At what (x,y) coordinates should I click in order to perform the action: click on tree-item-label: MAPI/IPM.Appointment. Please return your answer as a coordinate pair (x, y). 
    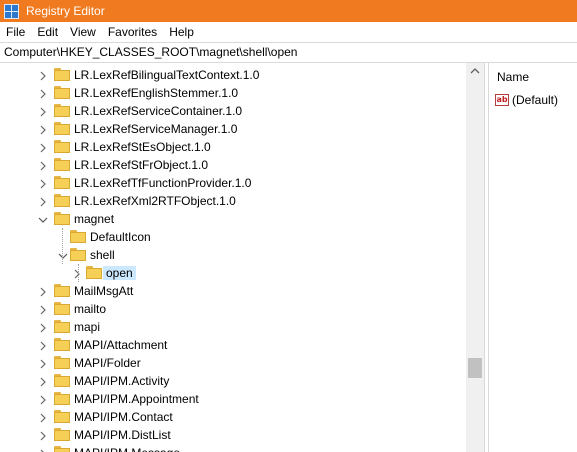
    Looking at the image, I should click on (136, 399).